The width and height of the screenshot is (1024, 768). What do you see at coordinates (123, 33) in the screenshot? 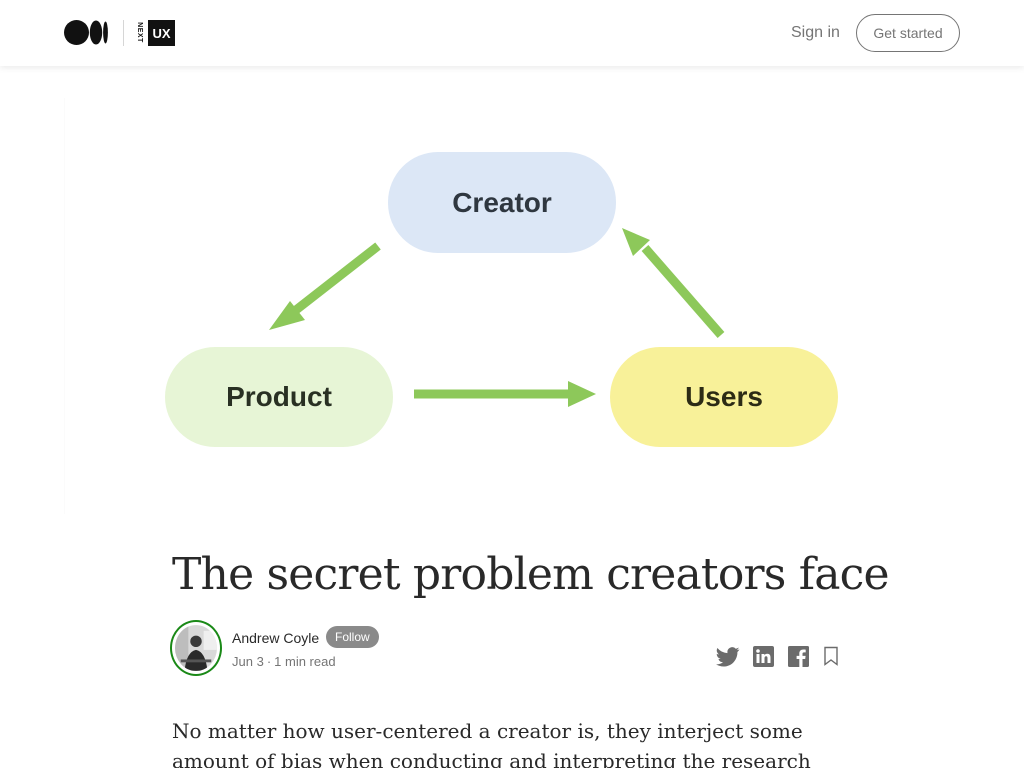
I see `logo-divider` at bounding box center [123, 33].